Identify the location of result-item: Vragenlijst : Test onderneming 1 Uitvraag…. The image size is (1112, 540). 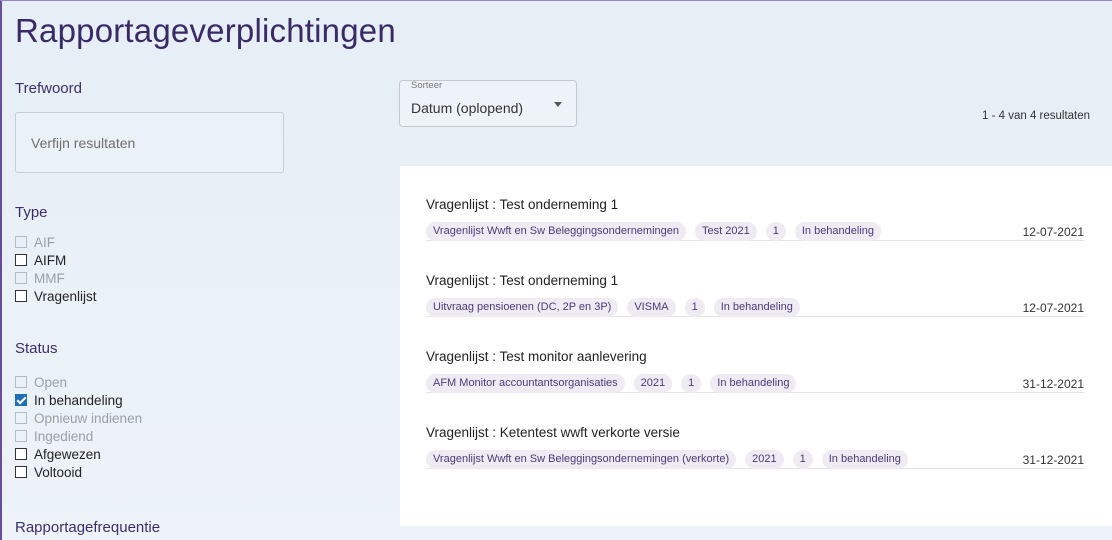
(755, 279).